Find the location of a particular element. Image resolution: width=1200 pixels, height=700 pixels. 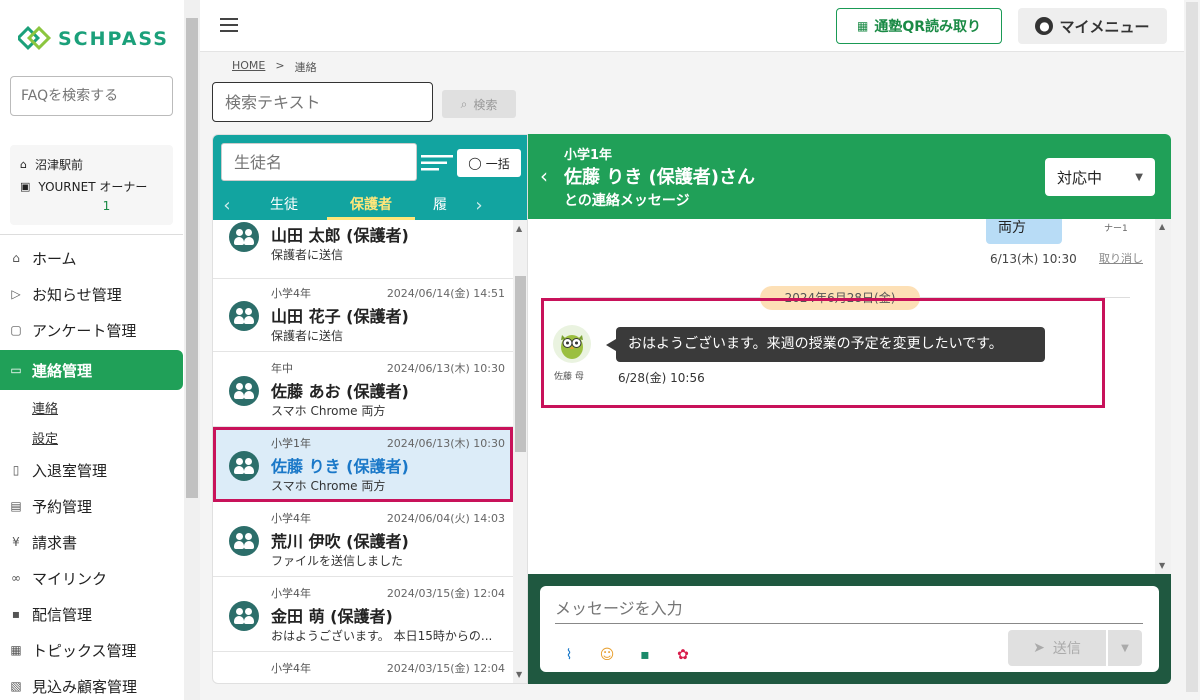

nav-label: トピックス管理 is located at coordinates (84, 650).